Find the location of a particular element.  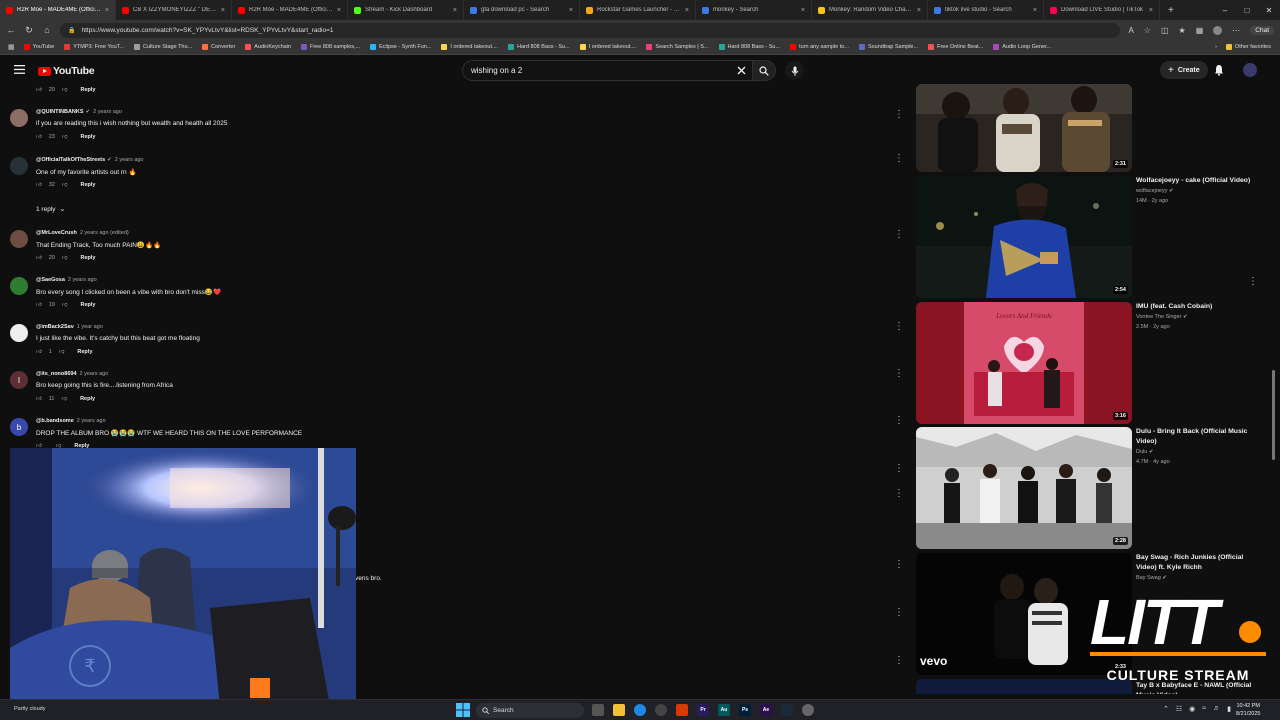

browser-tab: gta download pc - Search × is located at coordinates (522, 10).